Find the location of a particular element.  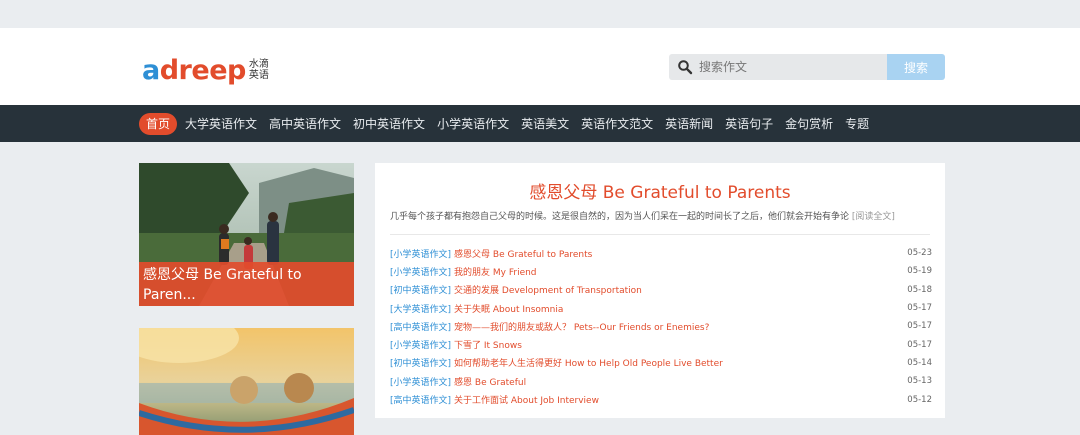

article-date: 05-23 is located at coordinates (919, 253).